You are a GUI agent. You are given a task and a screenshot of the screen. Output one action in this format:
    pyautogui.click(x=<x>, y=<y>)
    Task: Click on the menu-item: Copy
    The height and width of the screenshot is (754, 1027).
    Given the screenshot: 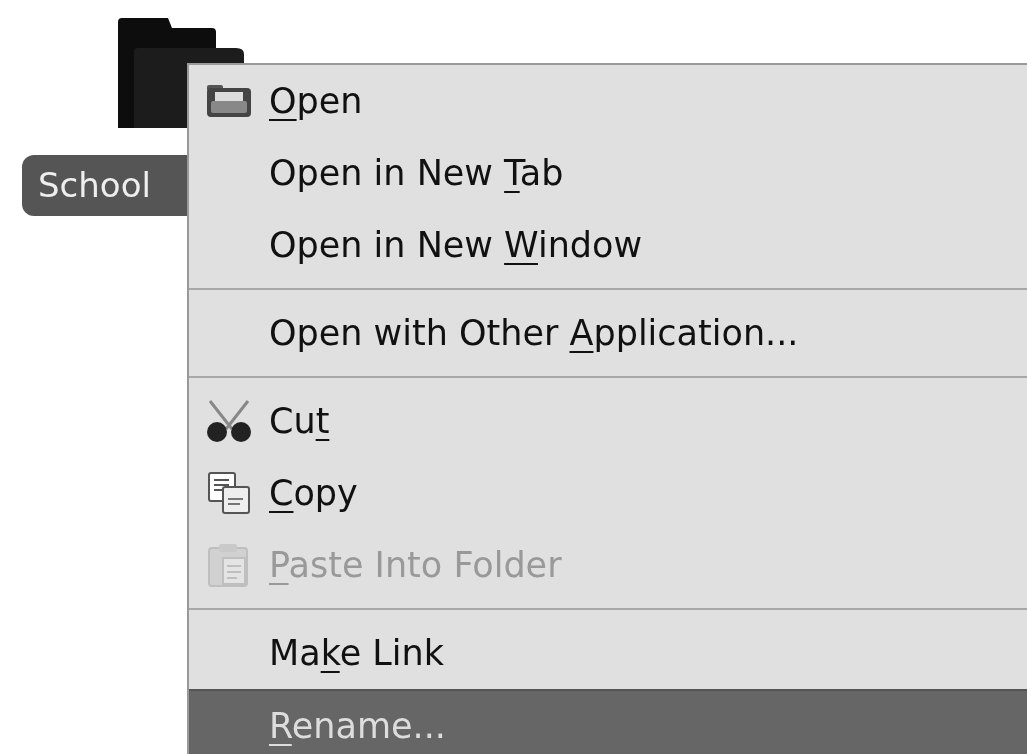 What is the action you would take?
    pyautogui.click(x=313, y=493)
    